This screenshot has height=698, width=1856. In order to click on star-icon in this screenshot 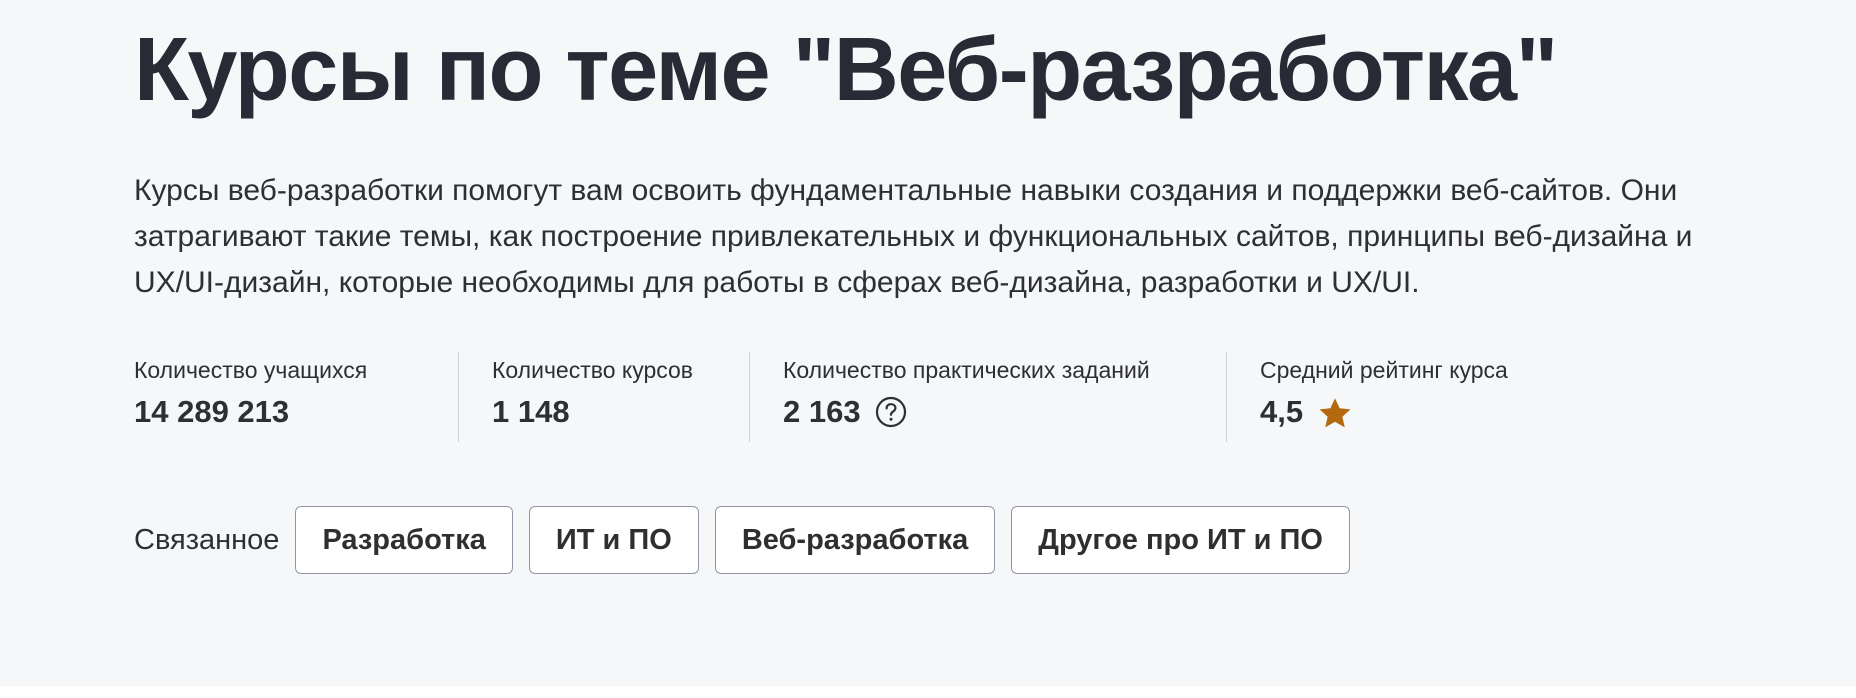, I will do `click(1335, 414)`.